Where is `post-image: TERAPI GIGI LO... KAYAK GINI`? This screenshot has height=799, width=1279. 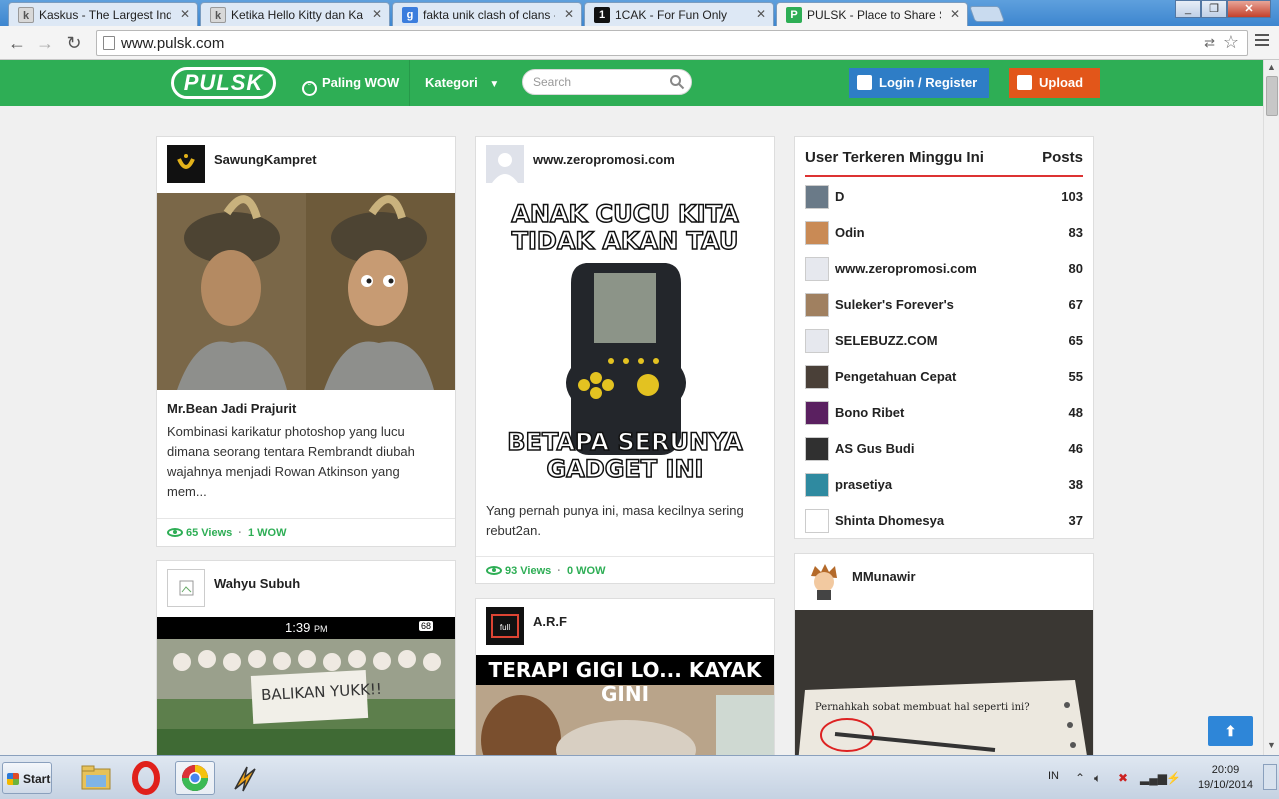 post-image: TERAPI GIGI LO... KAYAK GINI is located at coordinates (625, 705).